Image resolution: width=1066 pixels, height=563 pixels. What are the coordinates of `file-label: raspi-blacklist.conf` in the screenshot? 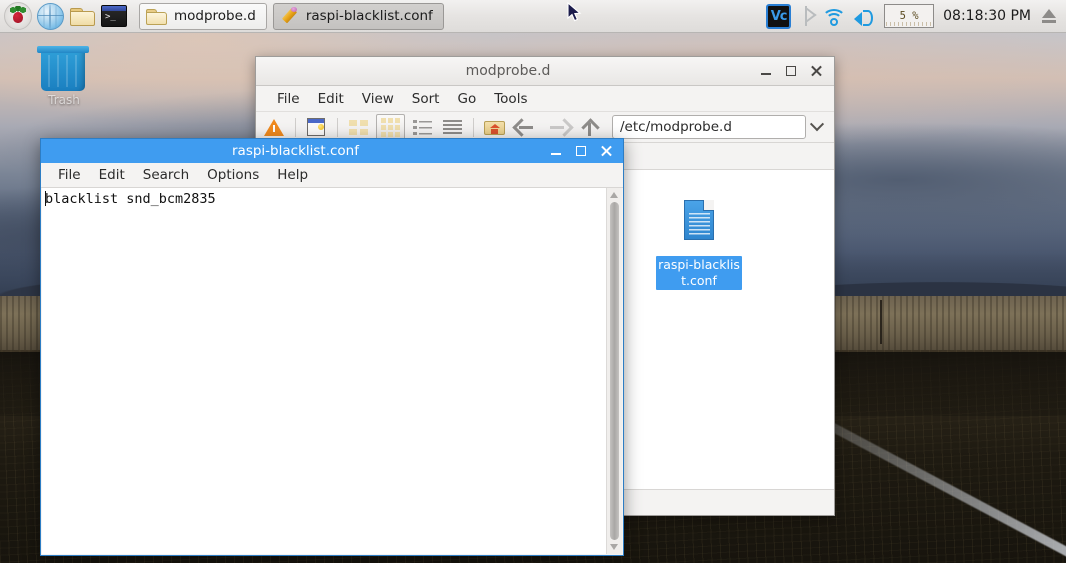 It's located at (699, 273).